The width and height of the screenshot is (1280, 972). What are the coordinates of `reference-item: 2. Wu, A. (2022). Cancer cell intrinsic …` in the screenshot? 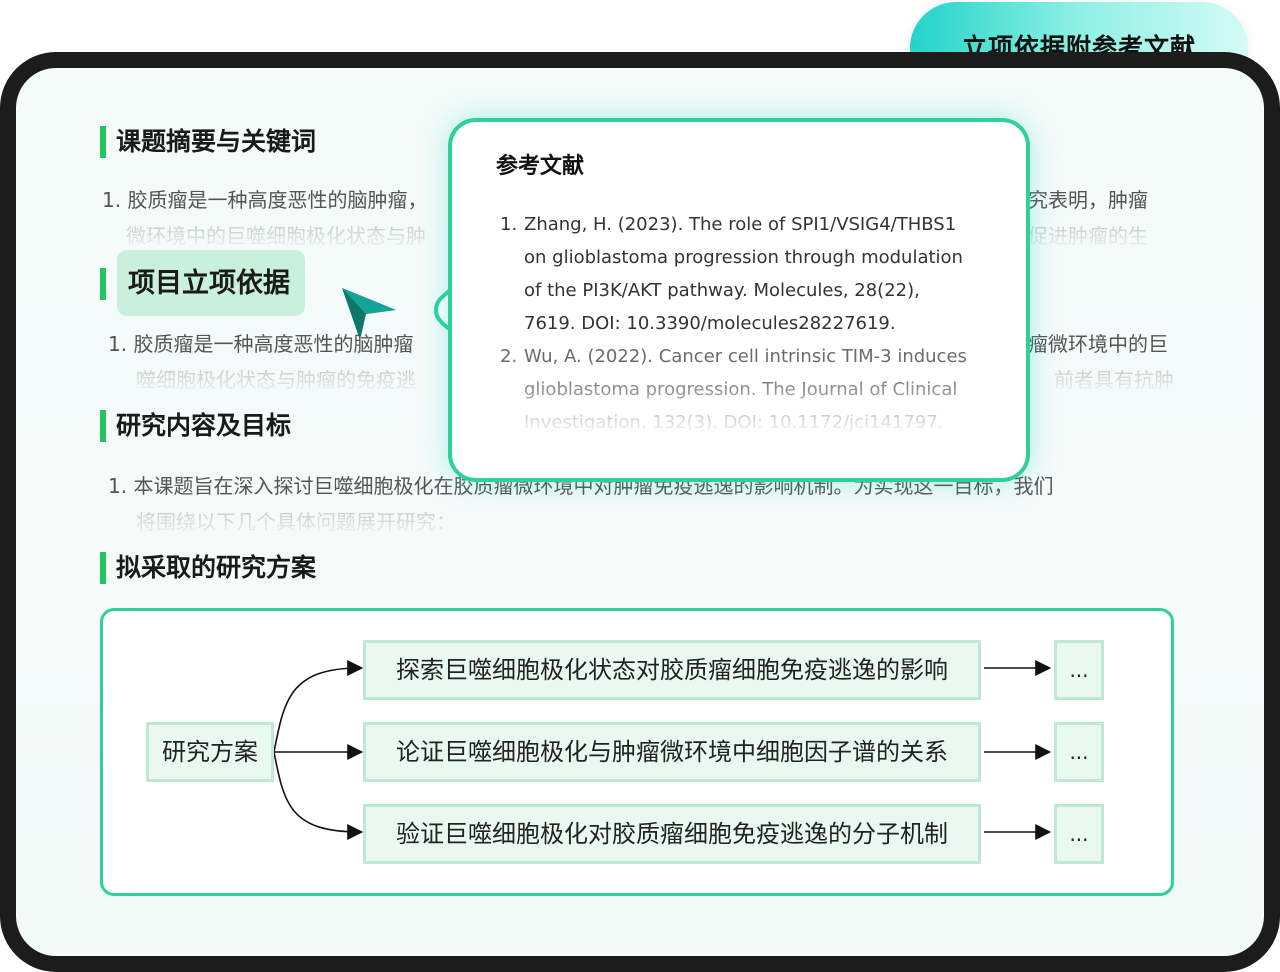 It's located at (746, 389).